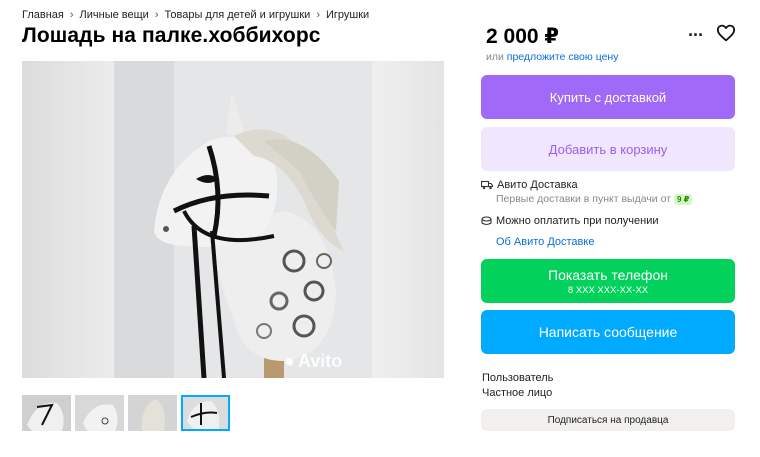 The image size is (760, 457). I want to click on page-title: Лошадь на палке.хоббихорс, so click(171, 35).